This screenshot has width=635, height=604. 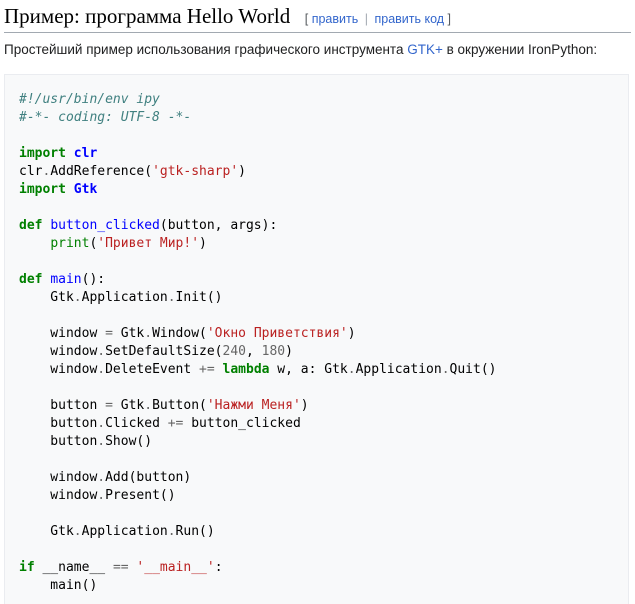 What do you see at coordinates (473, 369) in the screenshot?
I see `code-token: Quit()` at bounding box center [473, 369].